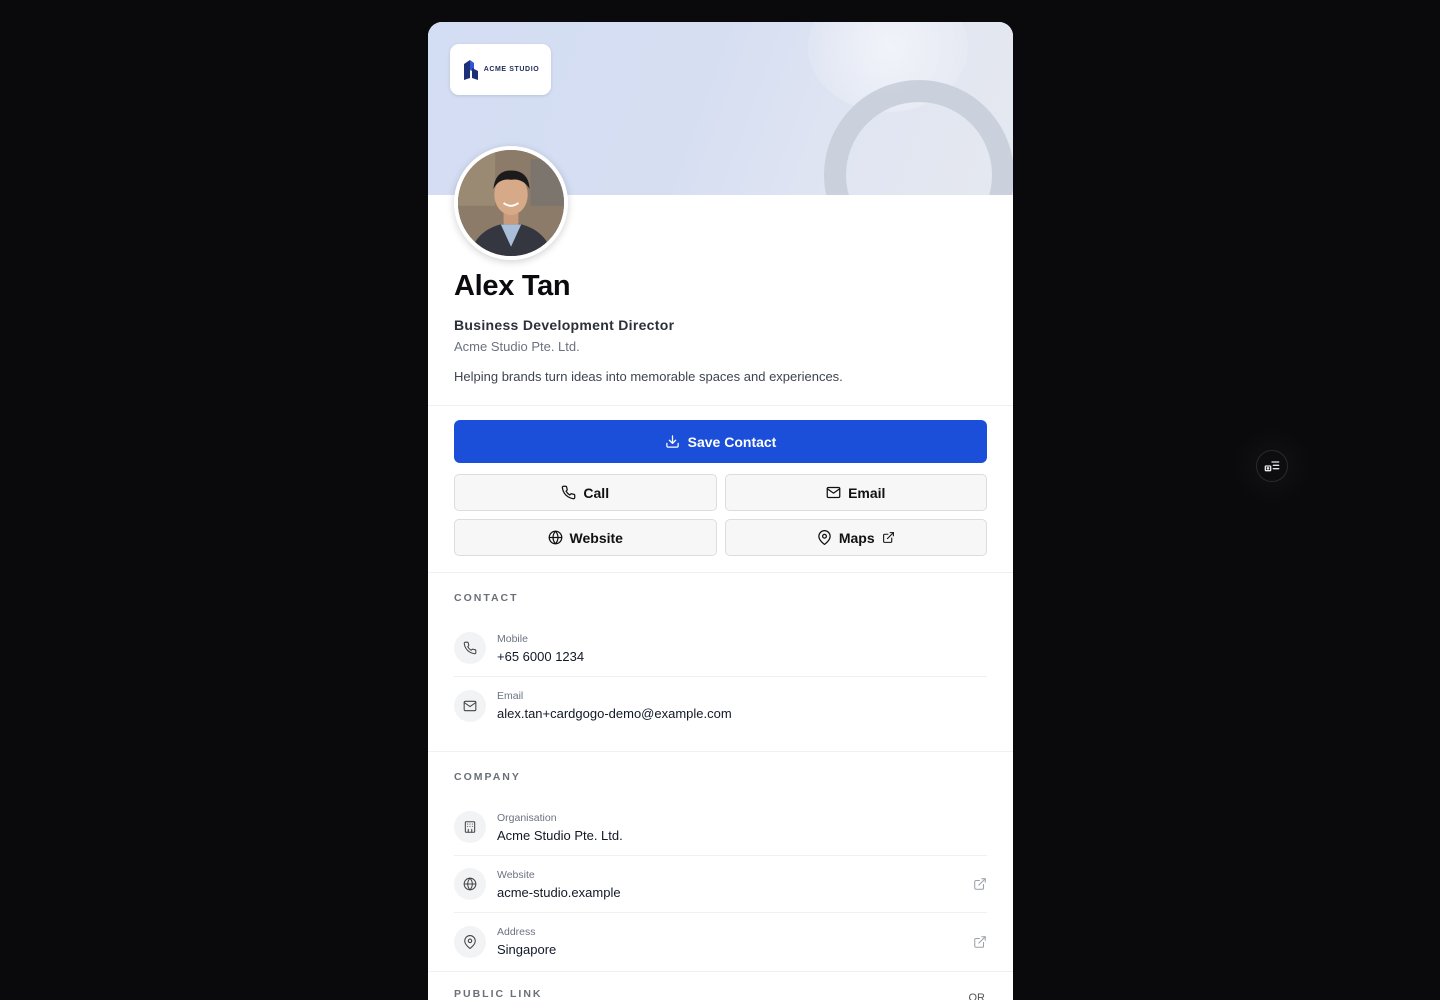 Image resolution: width=1440 pixels, height=1000 pixels. I want to click on row-value: +65 6000 1234, so click(541, 656).